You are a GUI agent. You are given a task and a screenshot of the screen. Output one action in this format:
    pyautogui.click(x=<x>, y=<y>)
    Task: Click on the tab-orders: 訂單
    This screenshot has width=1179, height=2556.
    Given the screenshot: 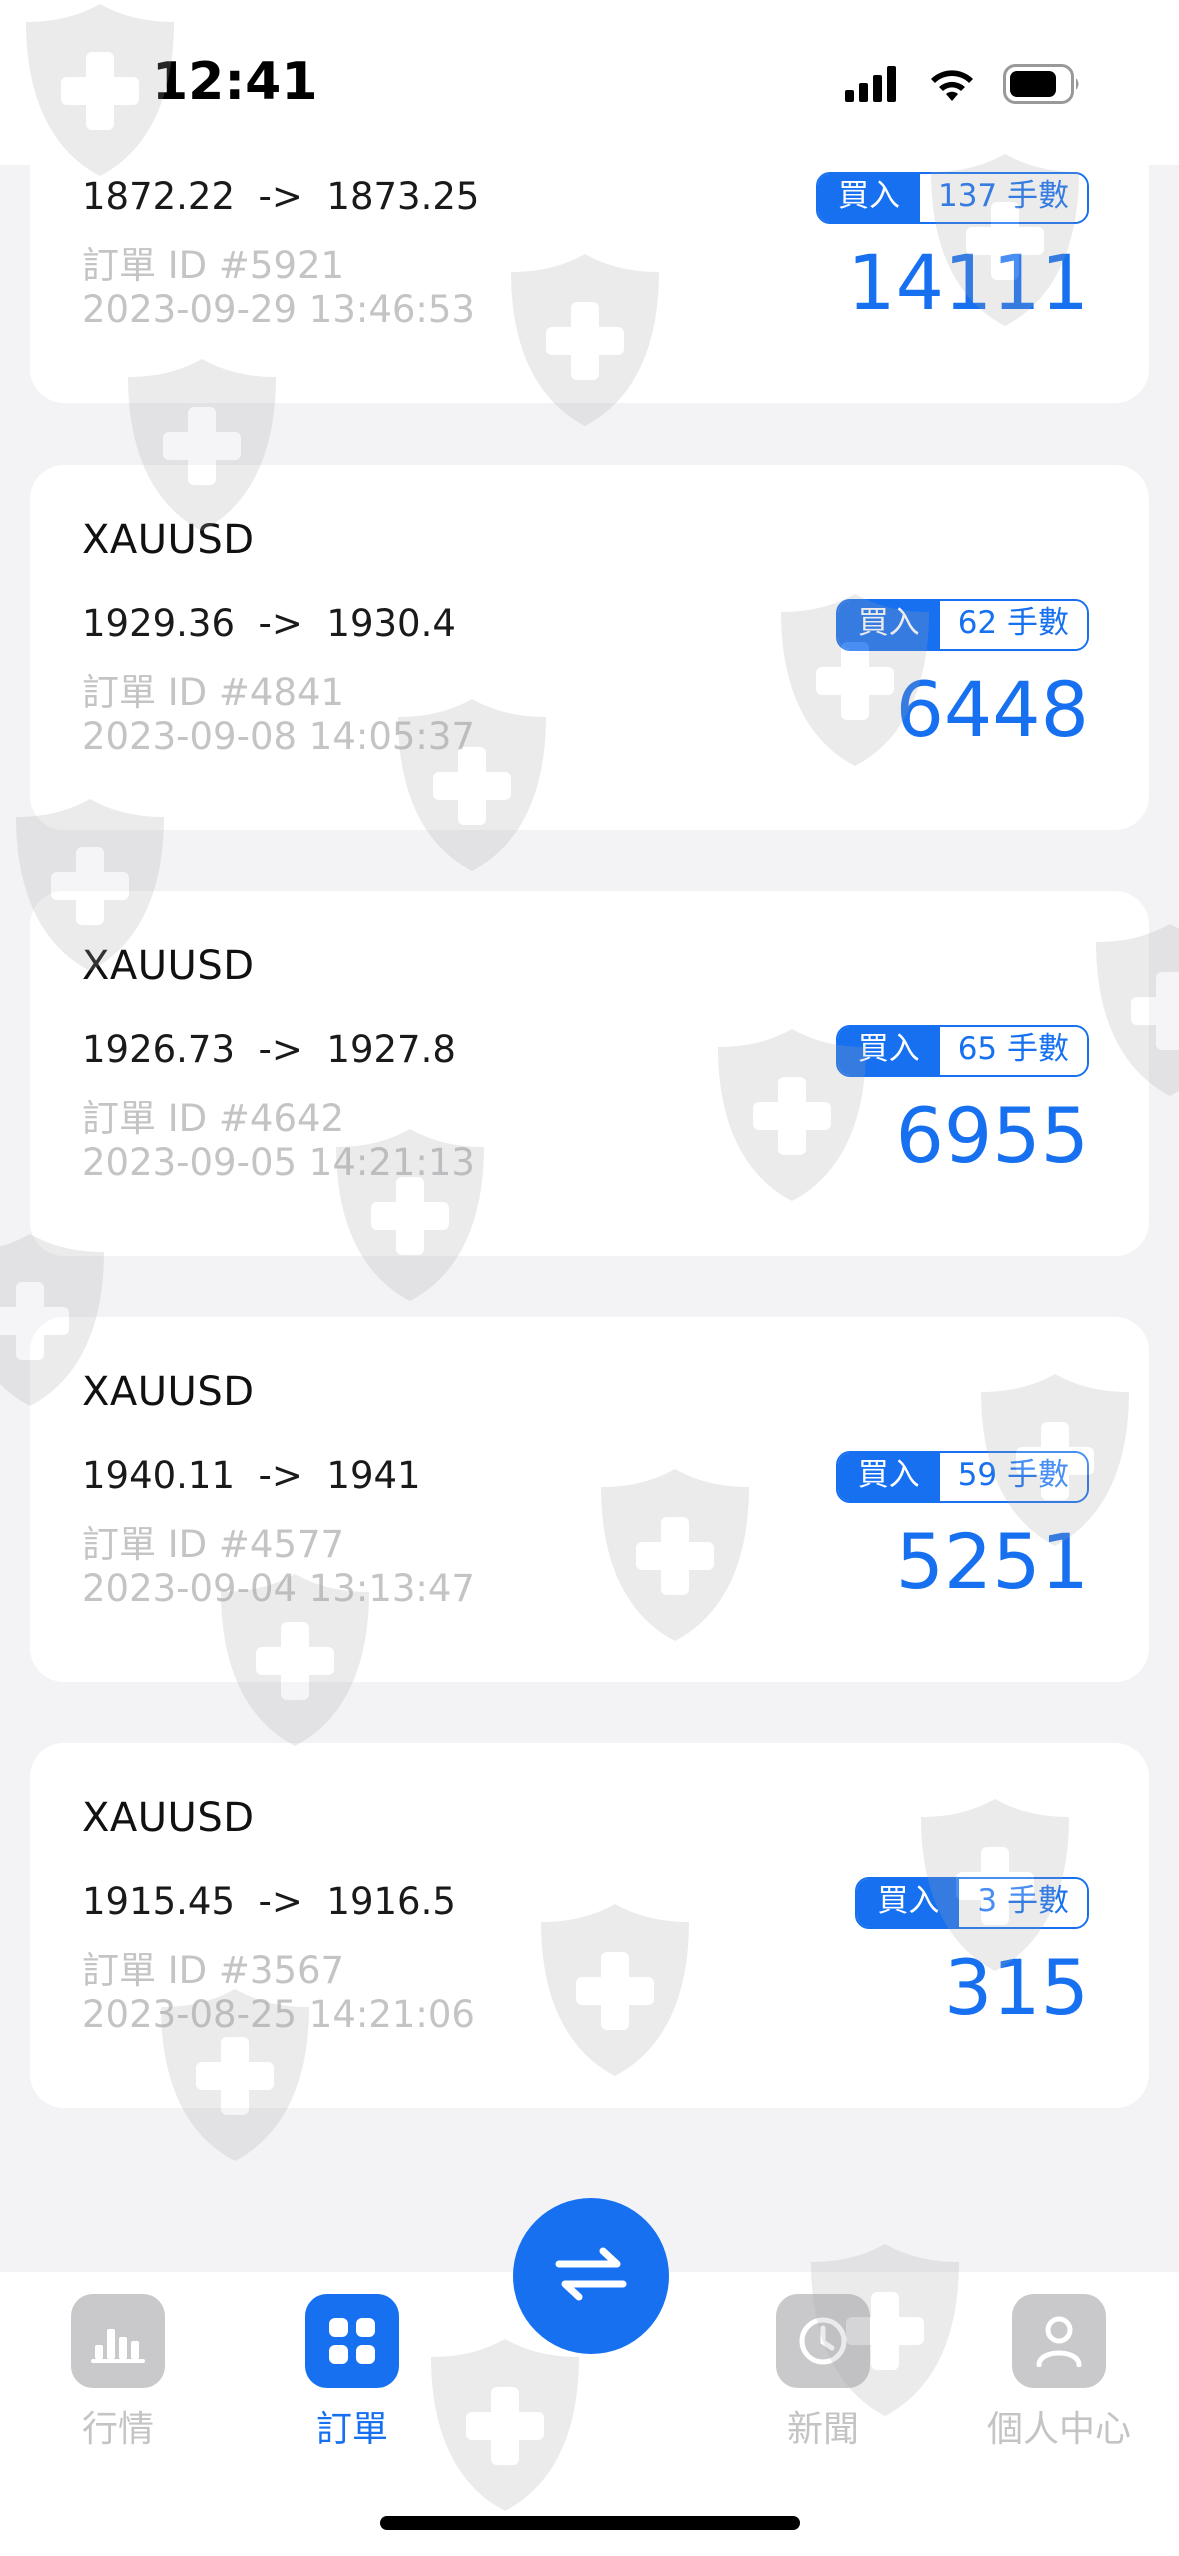 What is the action you would take?
    pyautogui.click(x=352, y=2373)
    